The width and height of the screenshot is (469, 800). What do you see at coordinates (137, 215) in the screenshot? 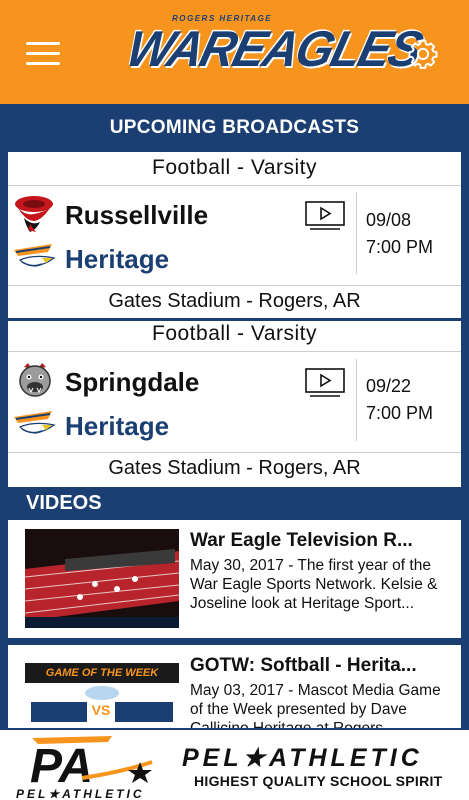
I see `away-team-name: Russellville` at bounding box center [137, 215].